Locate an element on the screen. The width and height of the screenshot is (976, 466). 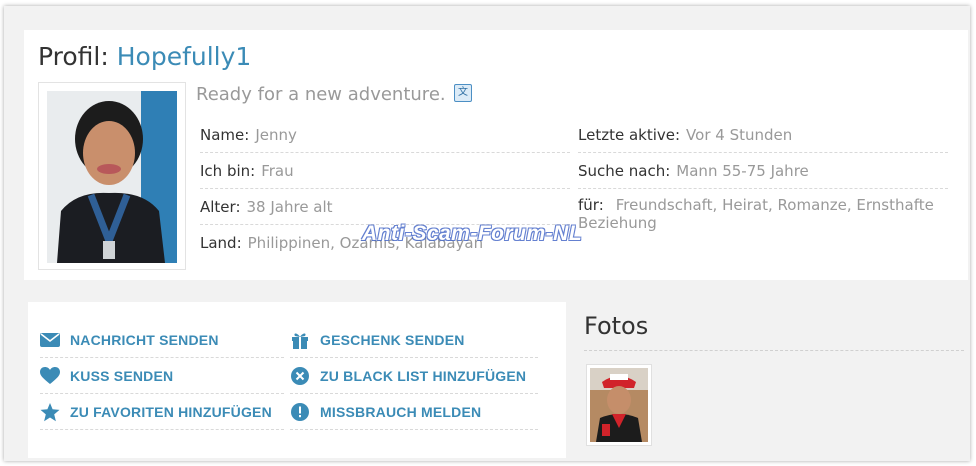
field-label: Name: is located at coordinates (225, 135).